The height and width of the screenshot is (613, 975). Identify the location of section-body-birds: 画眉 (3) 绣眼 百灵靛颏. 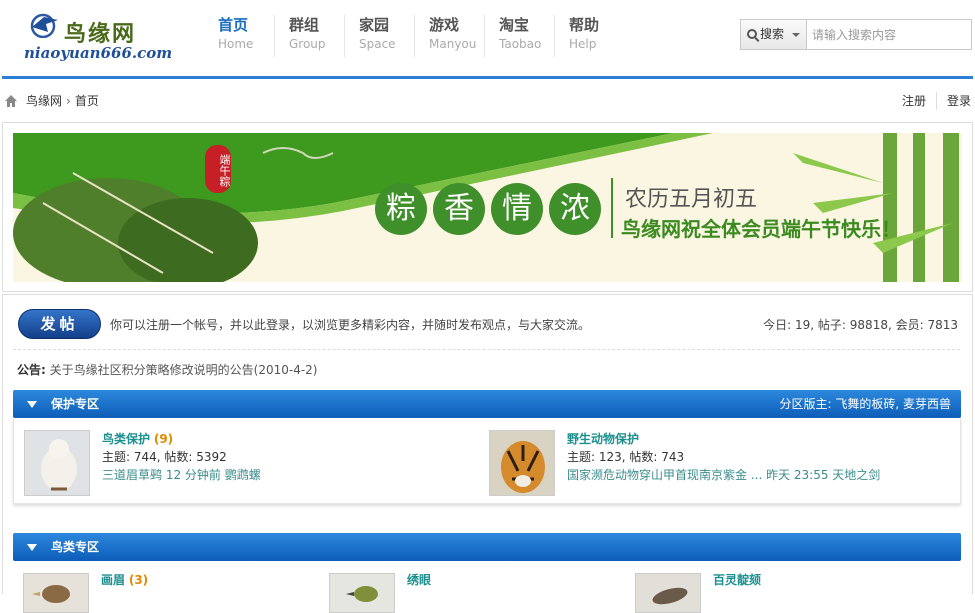
(487, 590).